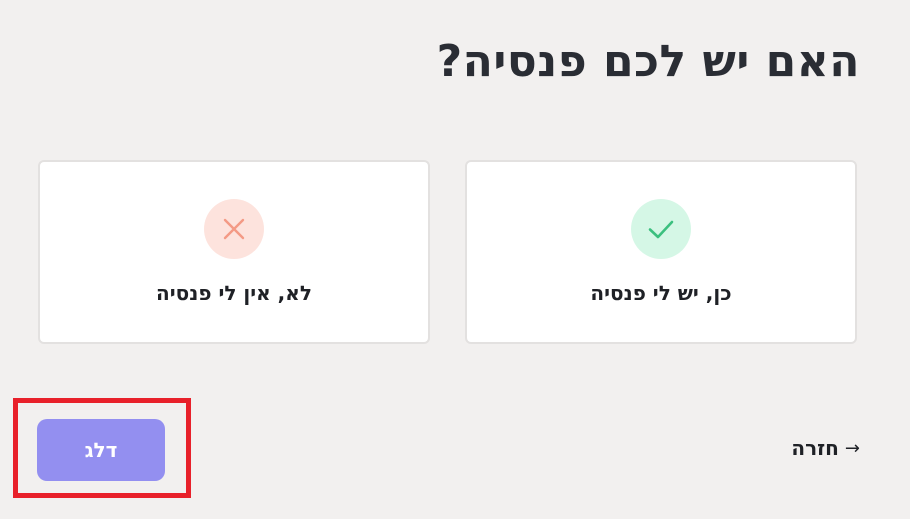 The width and height of the screenshot is (910, 519). I want to click on x-icon, so click(234, 229).